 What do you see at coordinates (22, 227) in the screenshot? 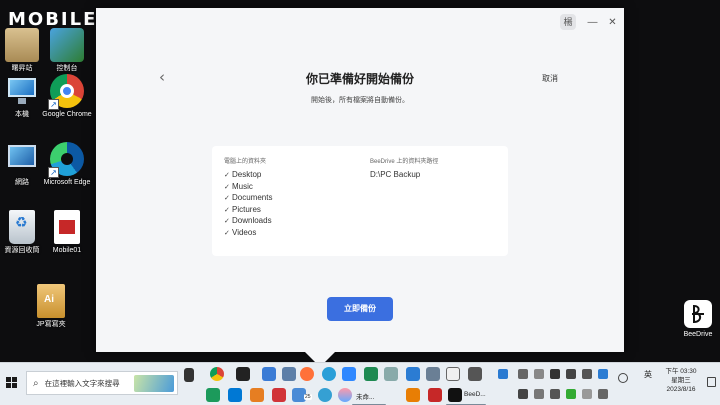
I see `recycle-bin-icon` at bounding box center [22, 227].